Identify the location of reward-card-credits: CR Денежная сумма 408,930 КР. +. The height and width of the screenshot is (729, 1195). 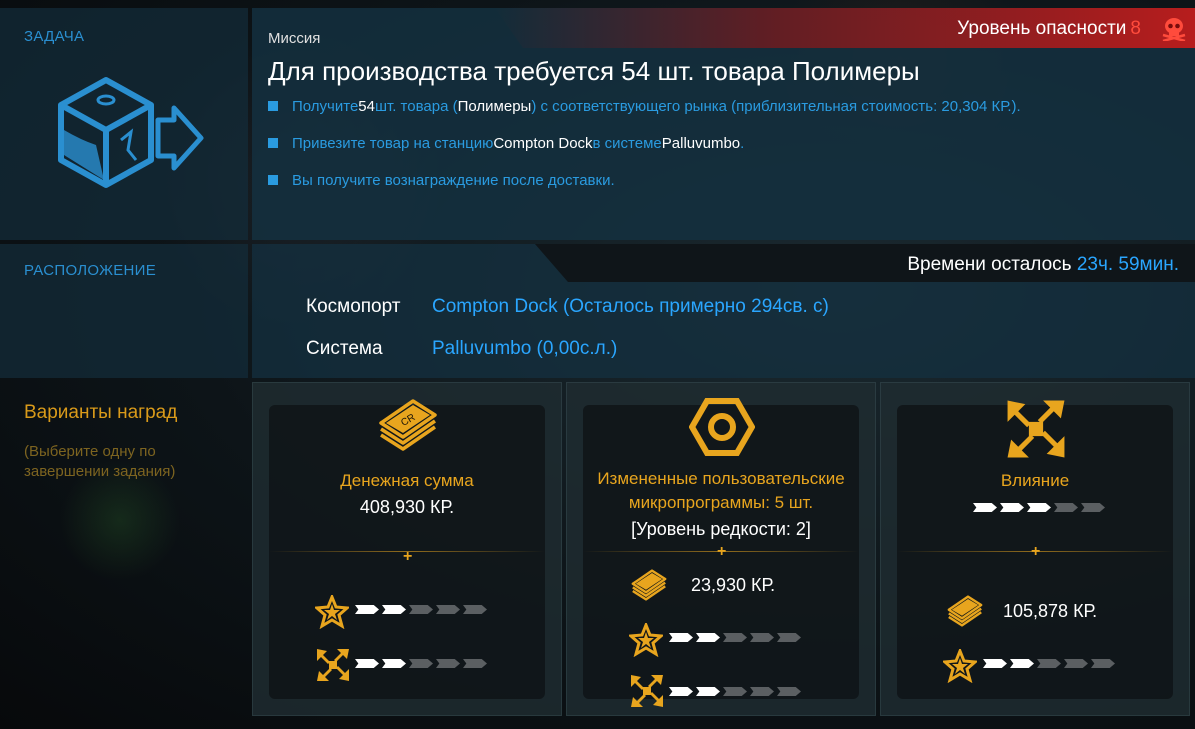
(407, 549).